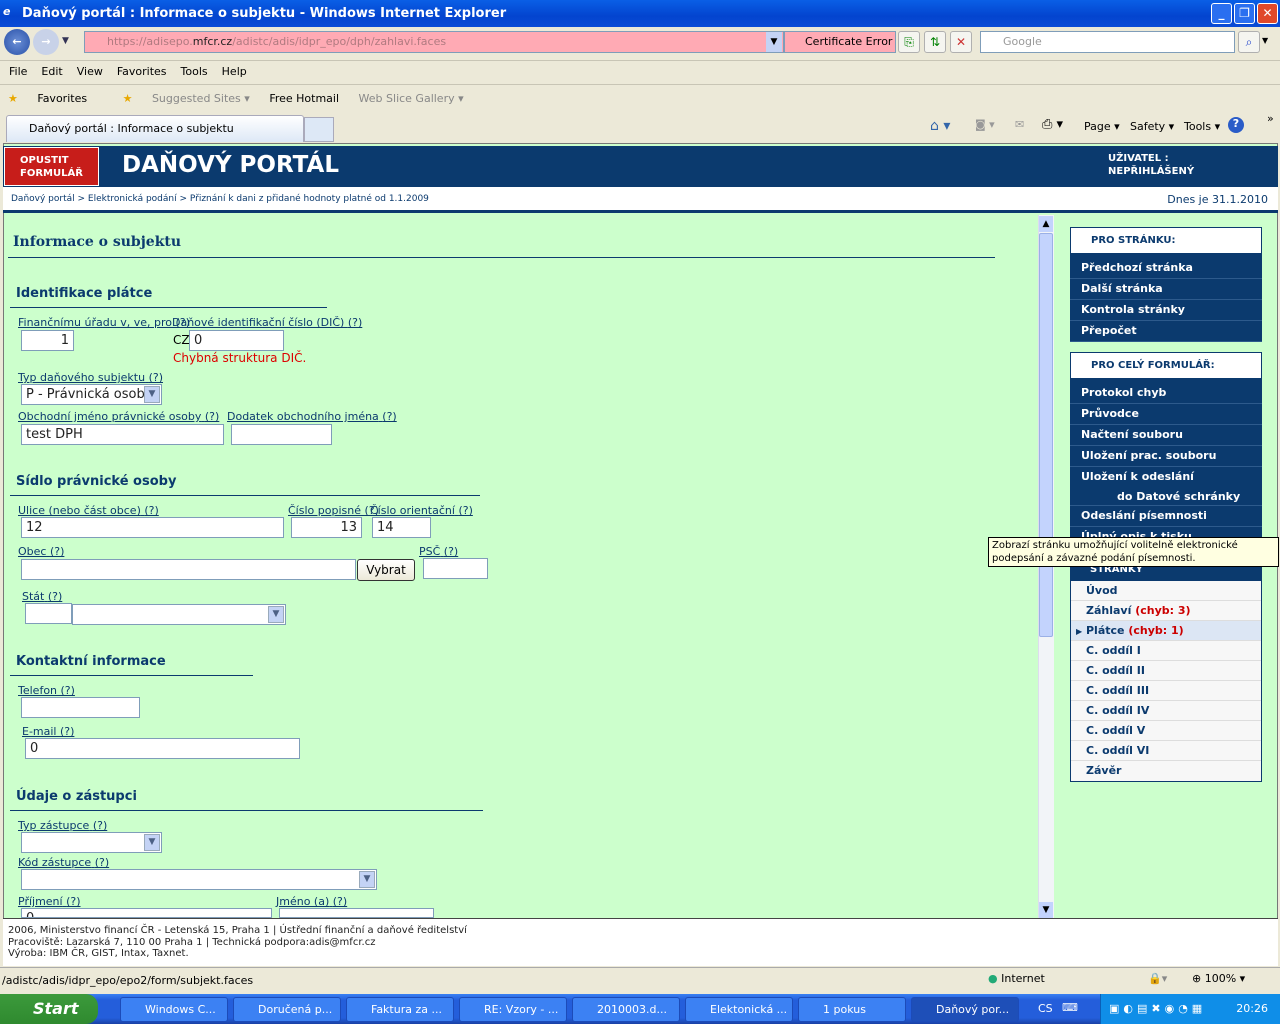  Describe the element at coordinates (319, 129) in the screenshot. I see `new-tab-button` at that location.